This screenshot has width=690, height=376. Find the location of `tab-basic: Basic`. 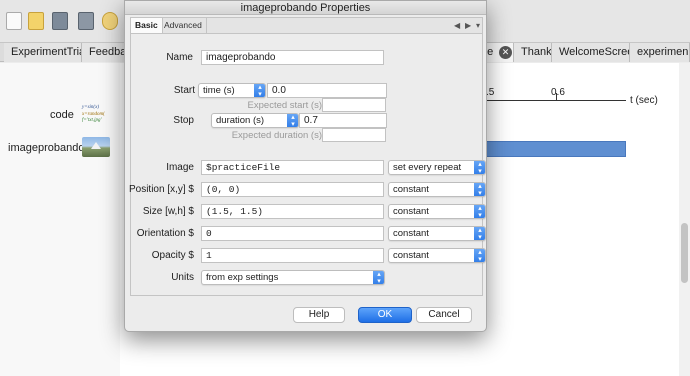

tab-basic: Basic is located at coordinates (147, 25).